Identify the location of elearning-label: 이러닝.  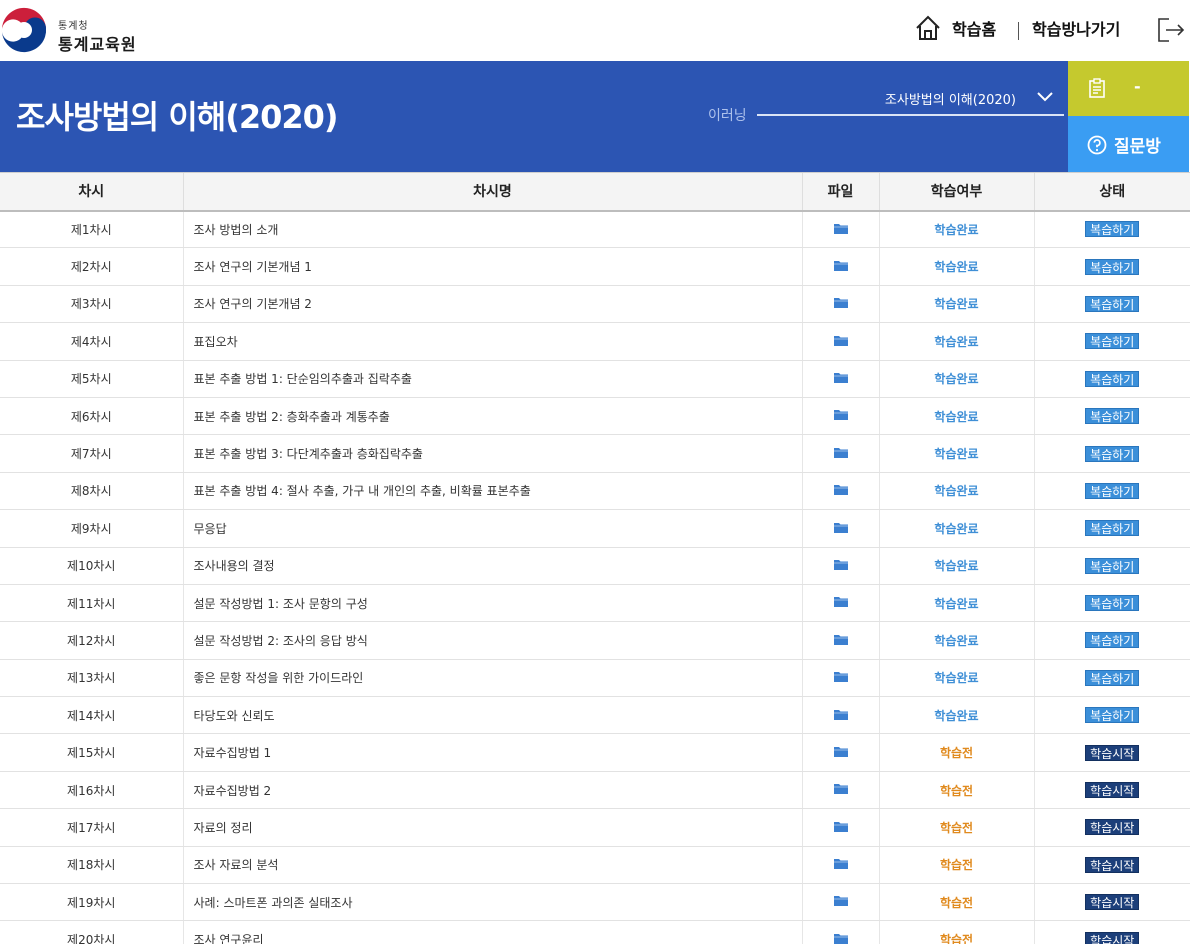
(727, 116).